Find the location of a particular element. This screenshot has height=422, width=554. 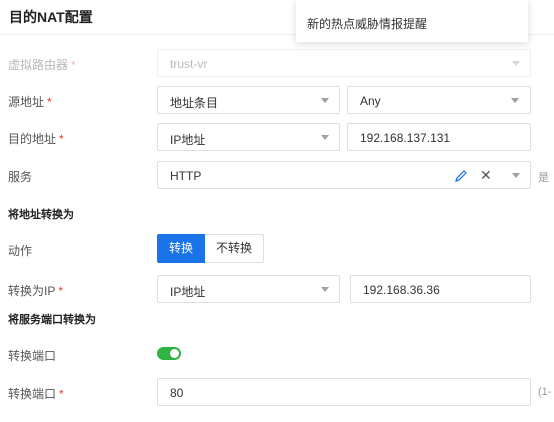

translate-ip-type-value: IP地址 is located at coordinates (188, 292).